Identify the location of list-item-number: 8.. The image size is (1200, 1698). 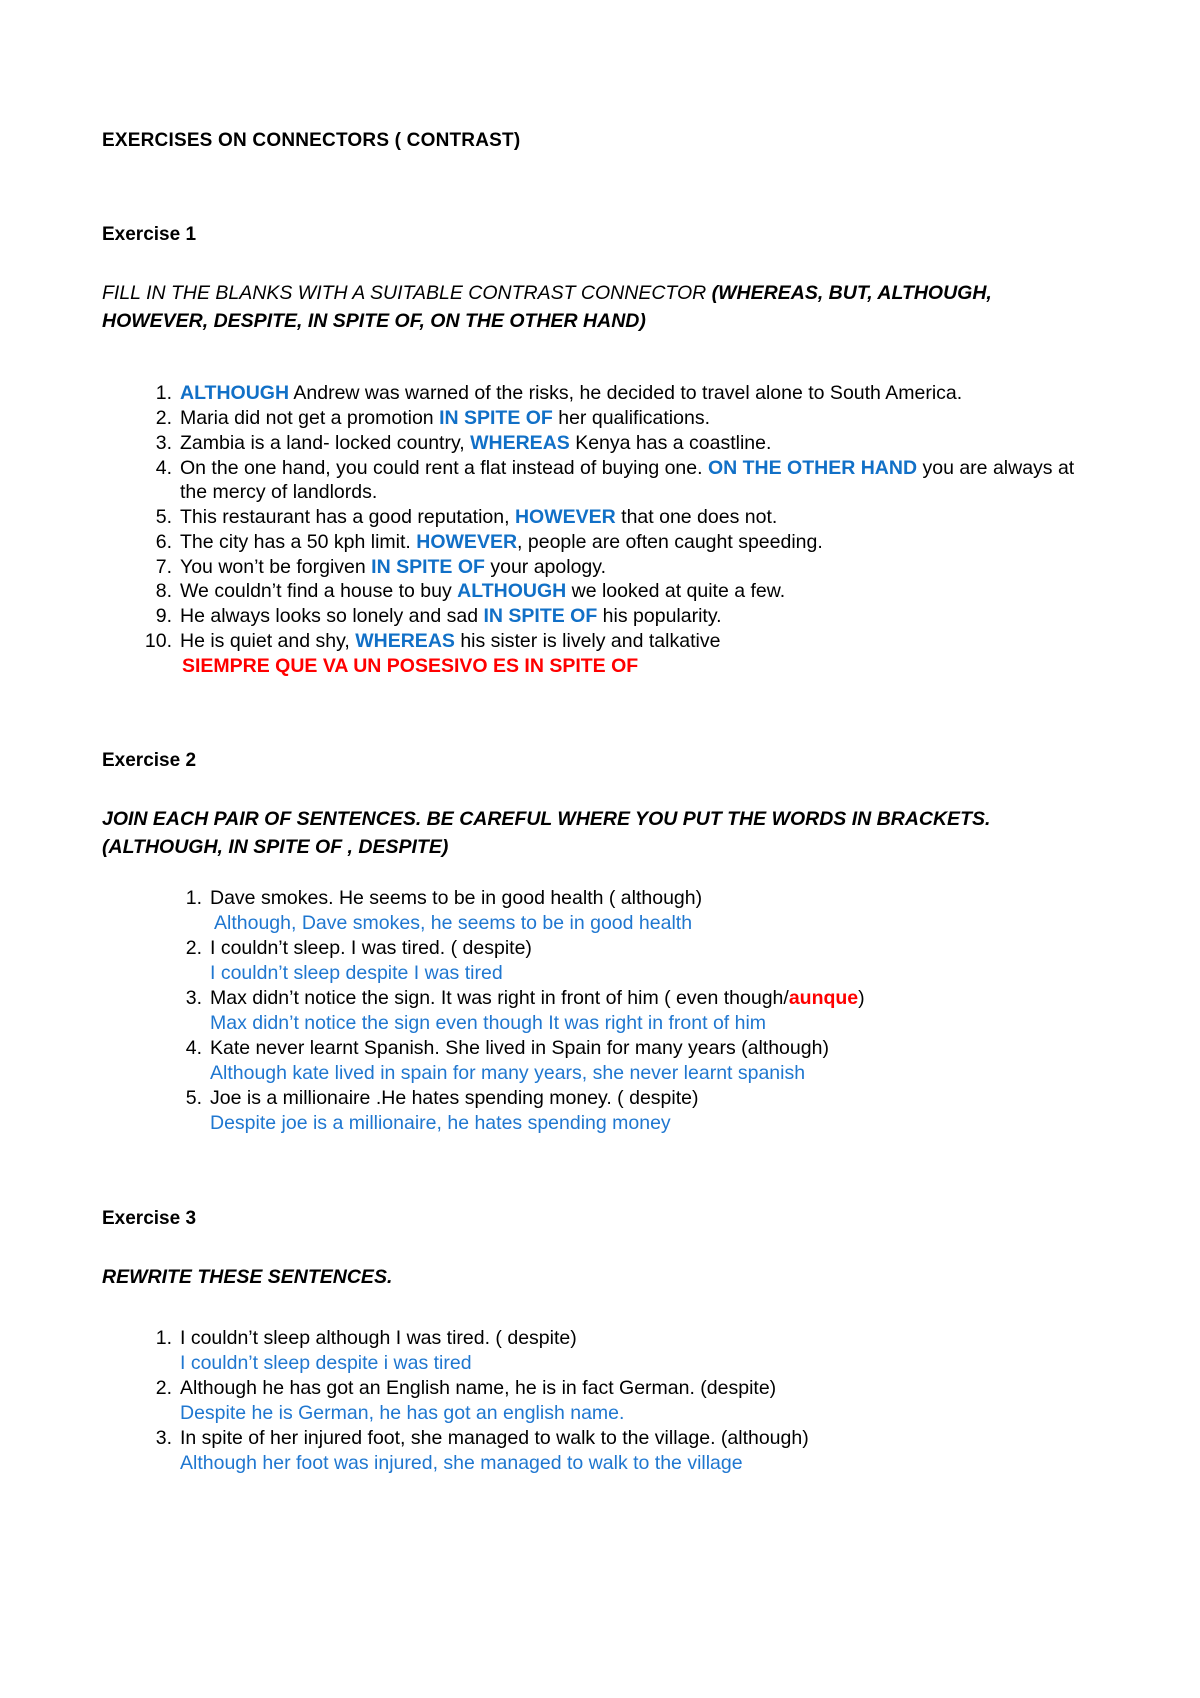
(163, 591).